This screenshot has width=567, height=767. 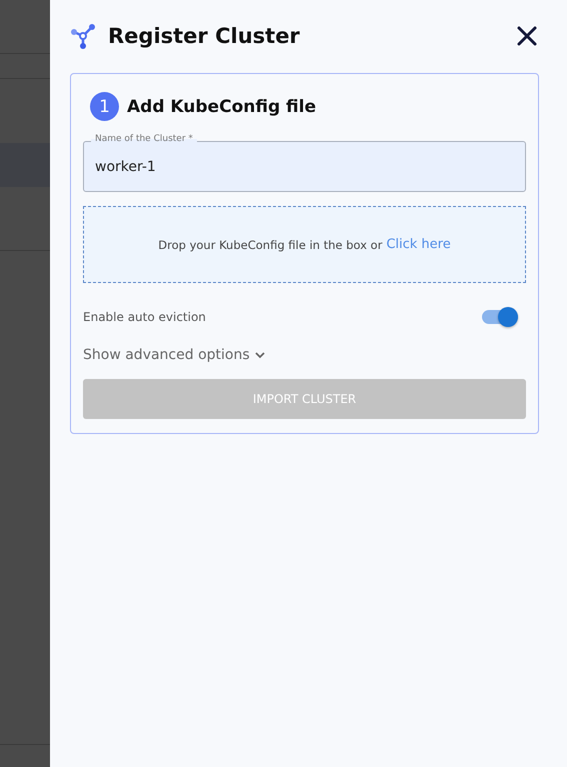 What do you see at coordinates (174, 355) in the screenshot?
I see `advanced-options-toggle: Show advanced options` at bounding box center [174, 355].